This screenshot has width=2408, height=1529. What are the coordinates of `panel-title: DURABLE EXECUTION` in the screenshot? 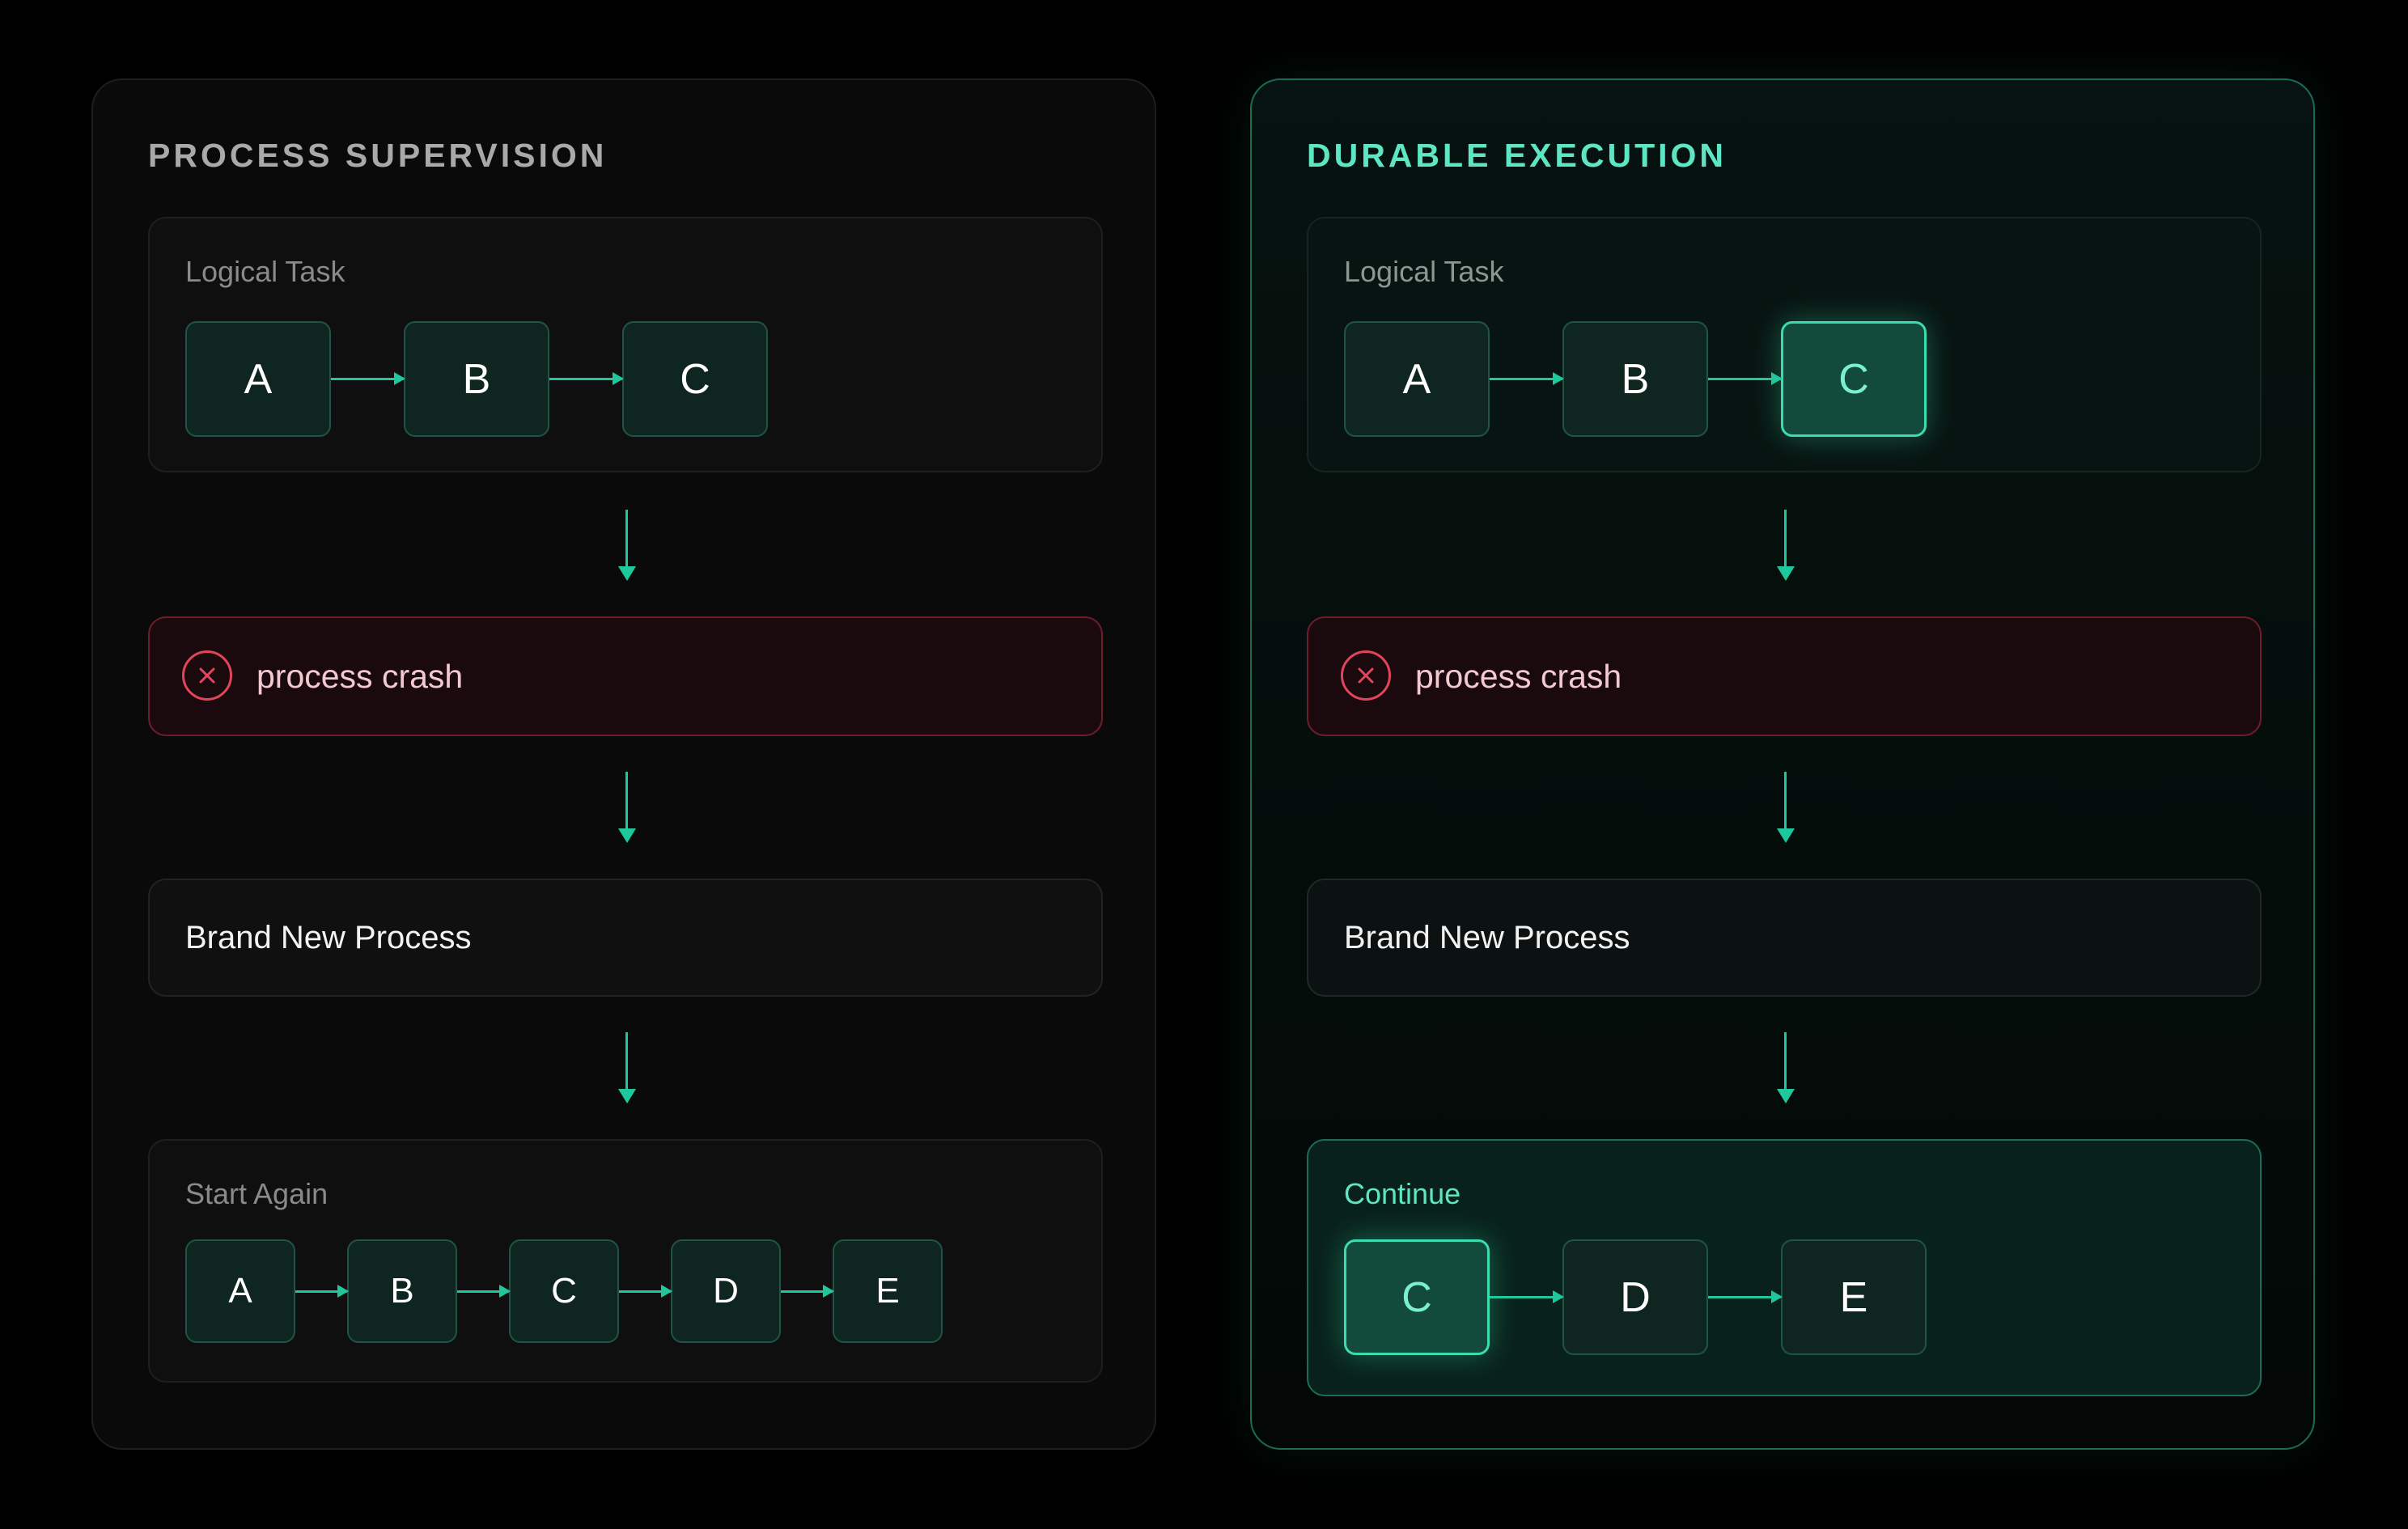 It's located at (1517, 156).